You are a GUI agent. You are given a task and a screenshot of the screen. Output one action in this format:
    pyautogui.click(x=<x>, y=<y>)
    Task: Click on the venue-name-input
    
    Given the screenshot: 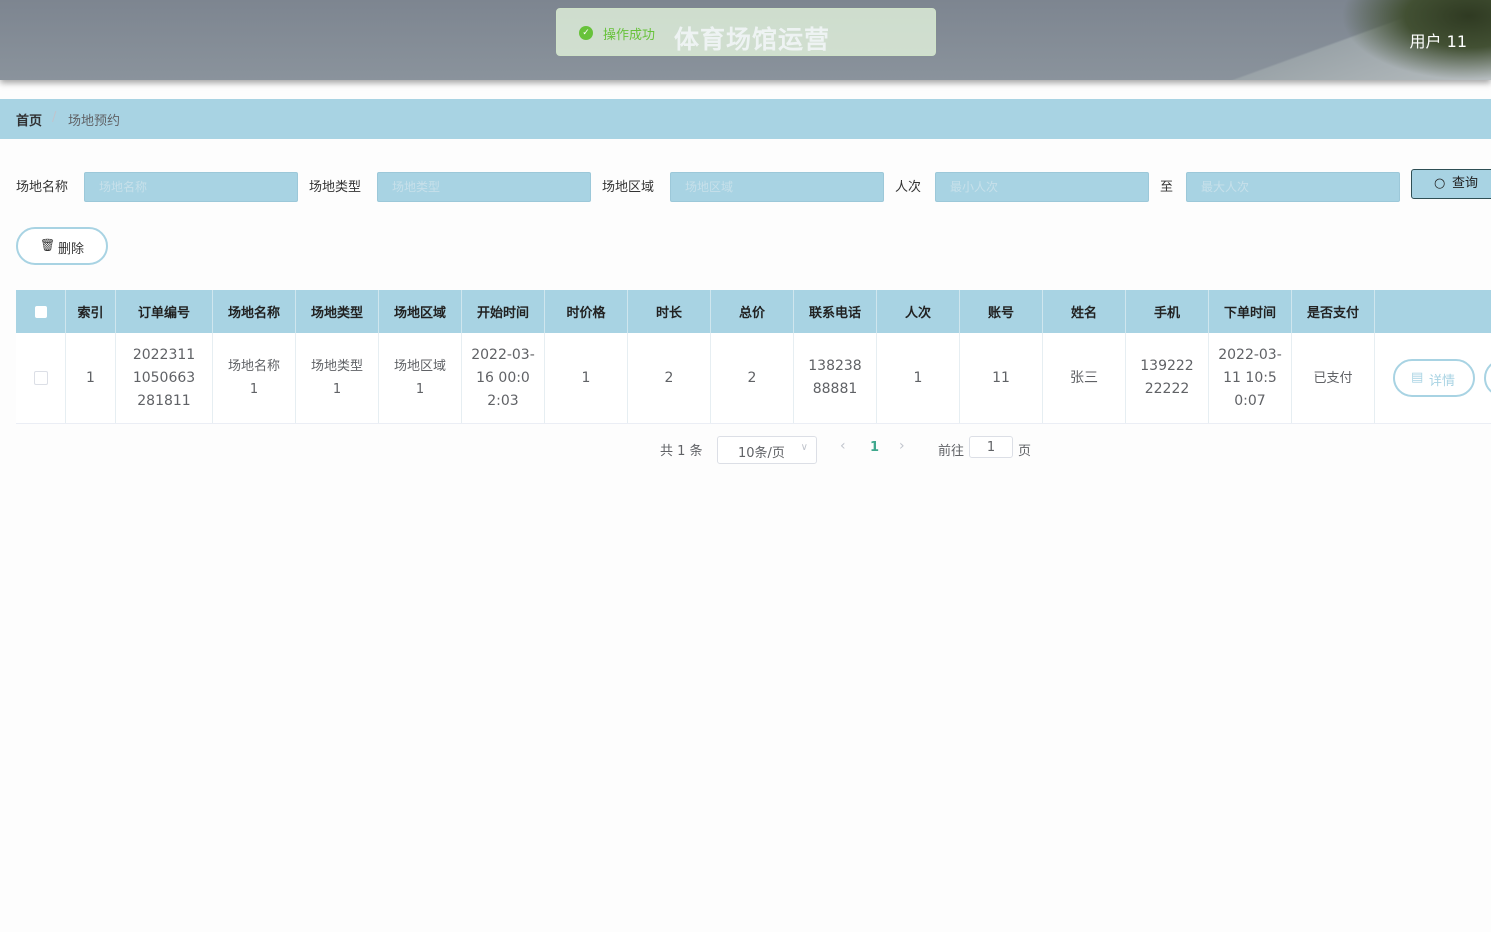 What is the action you would take?
    pyautogui.click(x=191, y=187)
    